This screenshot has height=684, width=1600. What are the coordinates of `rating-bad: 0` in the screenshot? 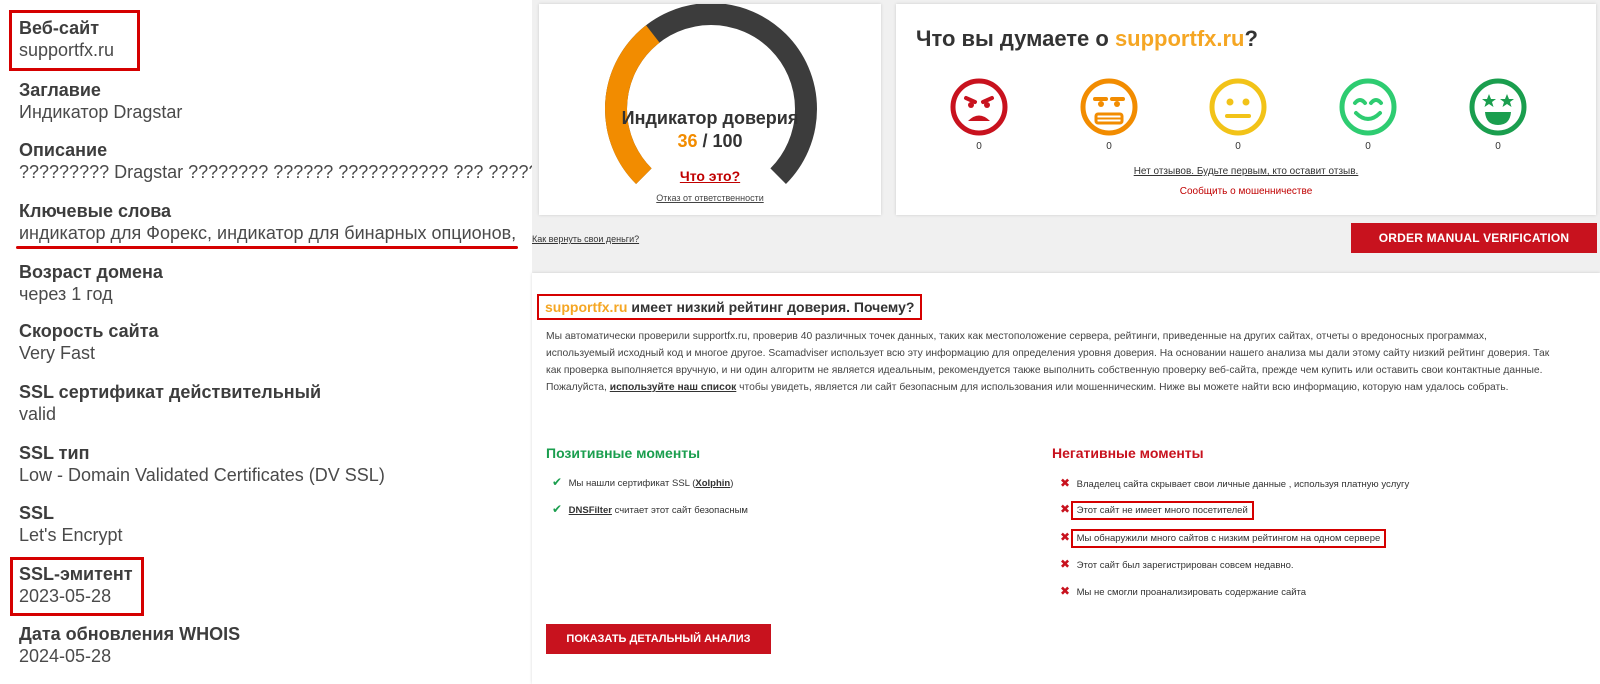 It's located at (1109, 114).